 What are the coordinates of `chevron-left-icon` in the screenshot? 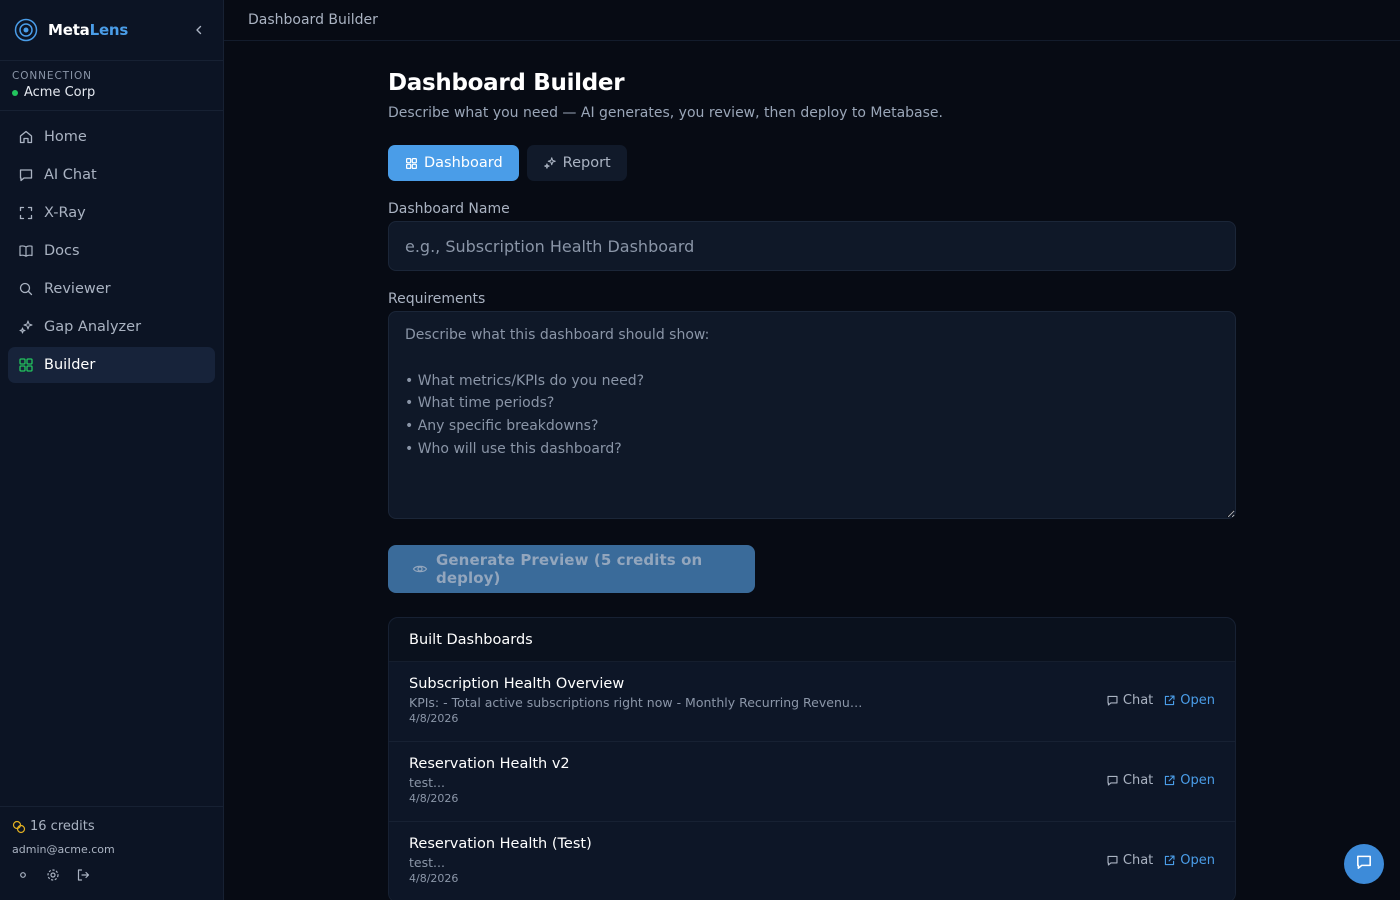 It's located at (199, 30).